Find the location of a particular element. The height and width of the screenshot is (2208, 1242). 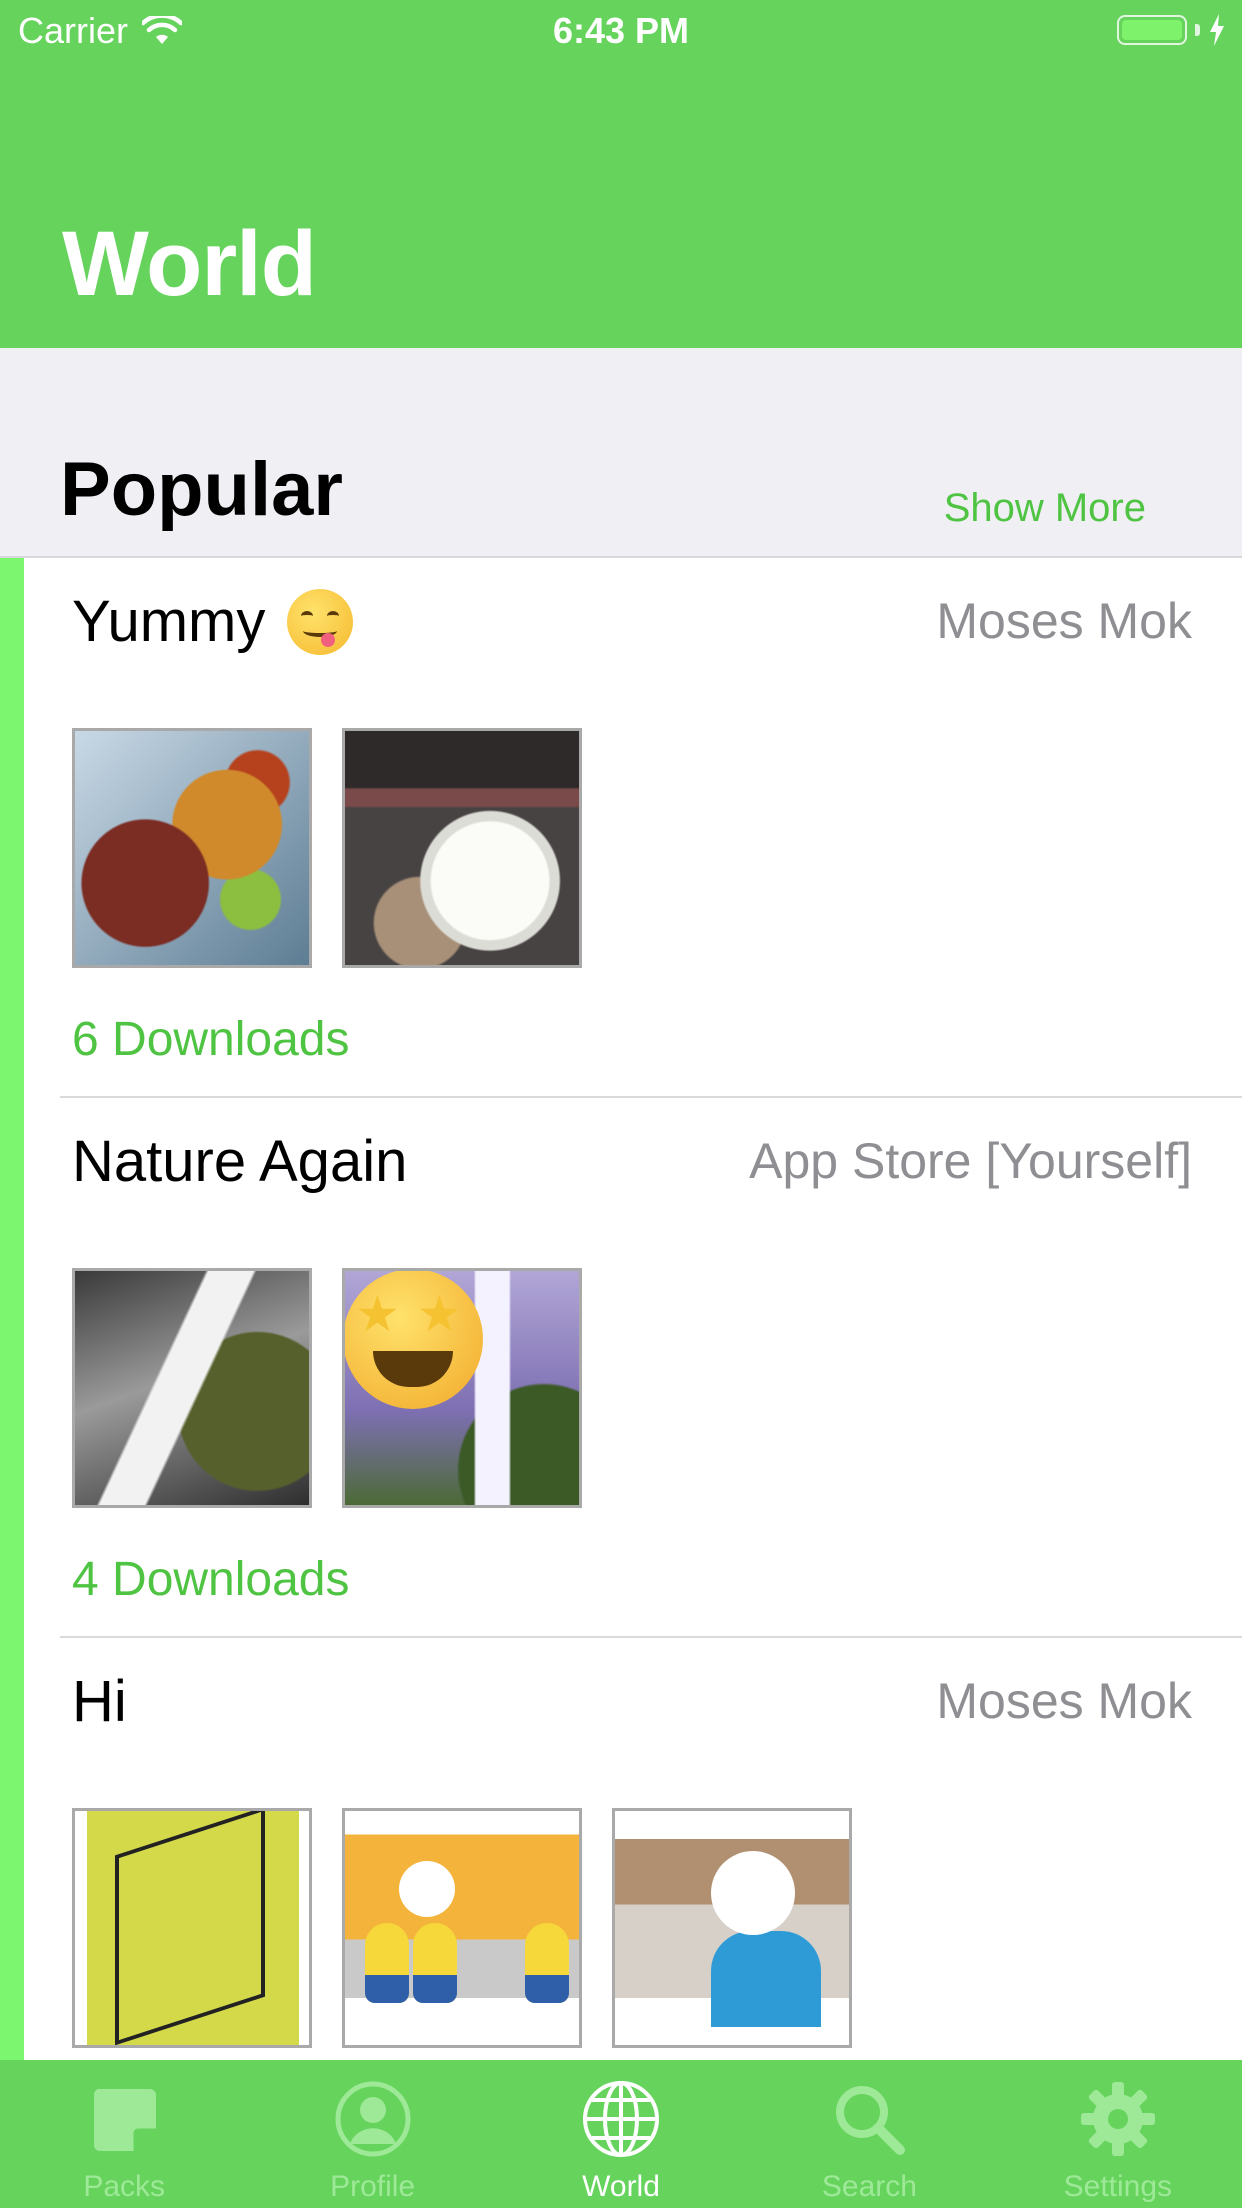

pack-title: Yummy is located at coordinates (213, 621).